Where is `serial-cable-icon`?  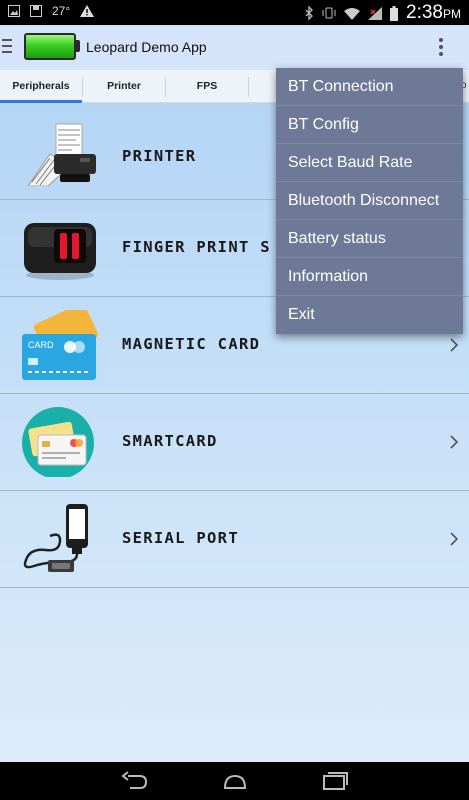
serial-cable-icon is located at coordinates (55, 538).